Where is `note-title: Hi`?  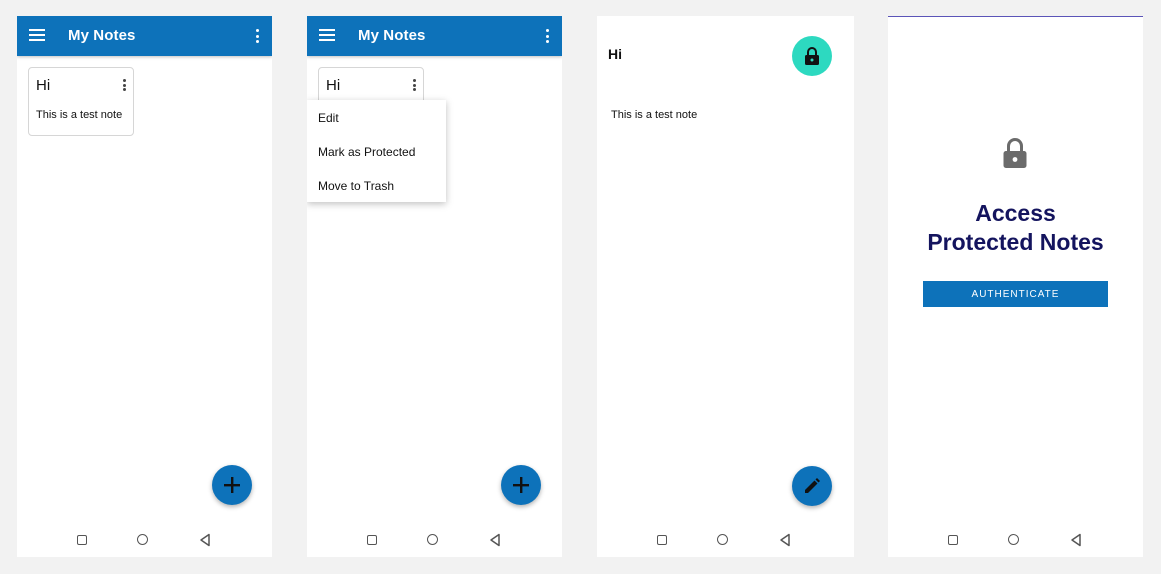 note-title: Hi is located at coordinates (615, 54).